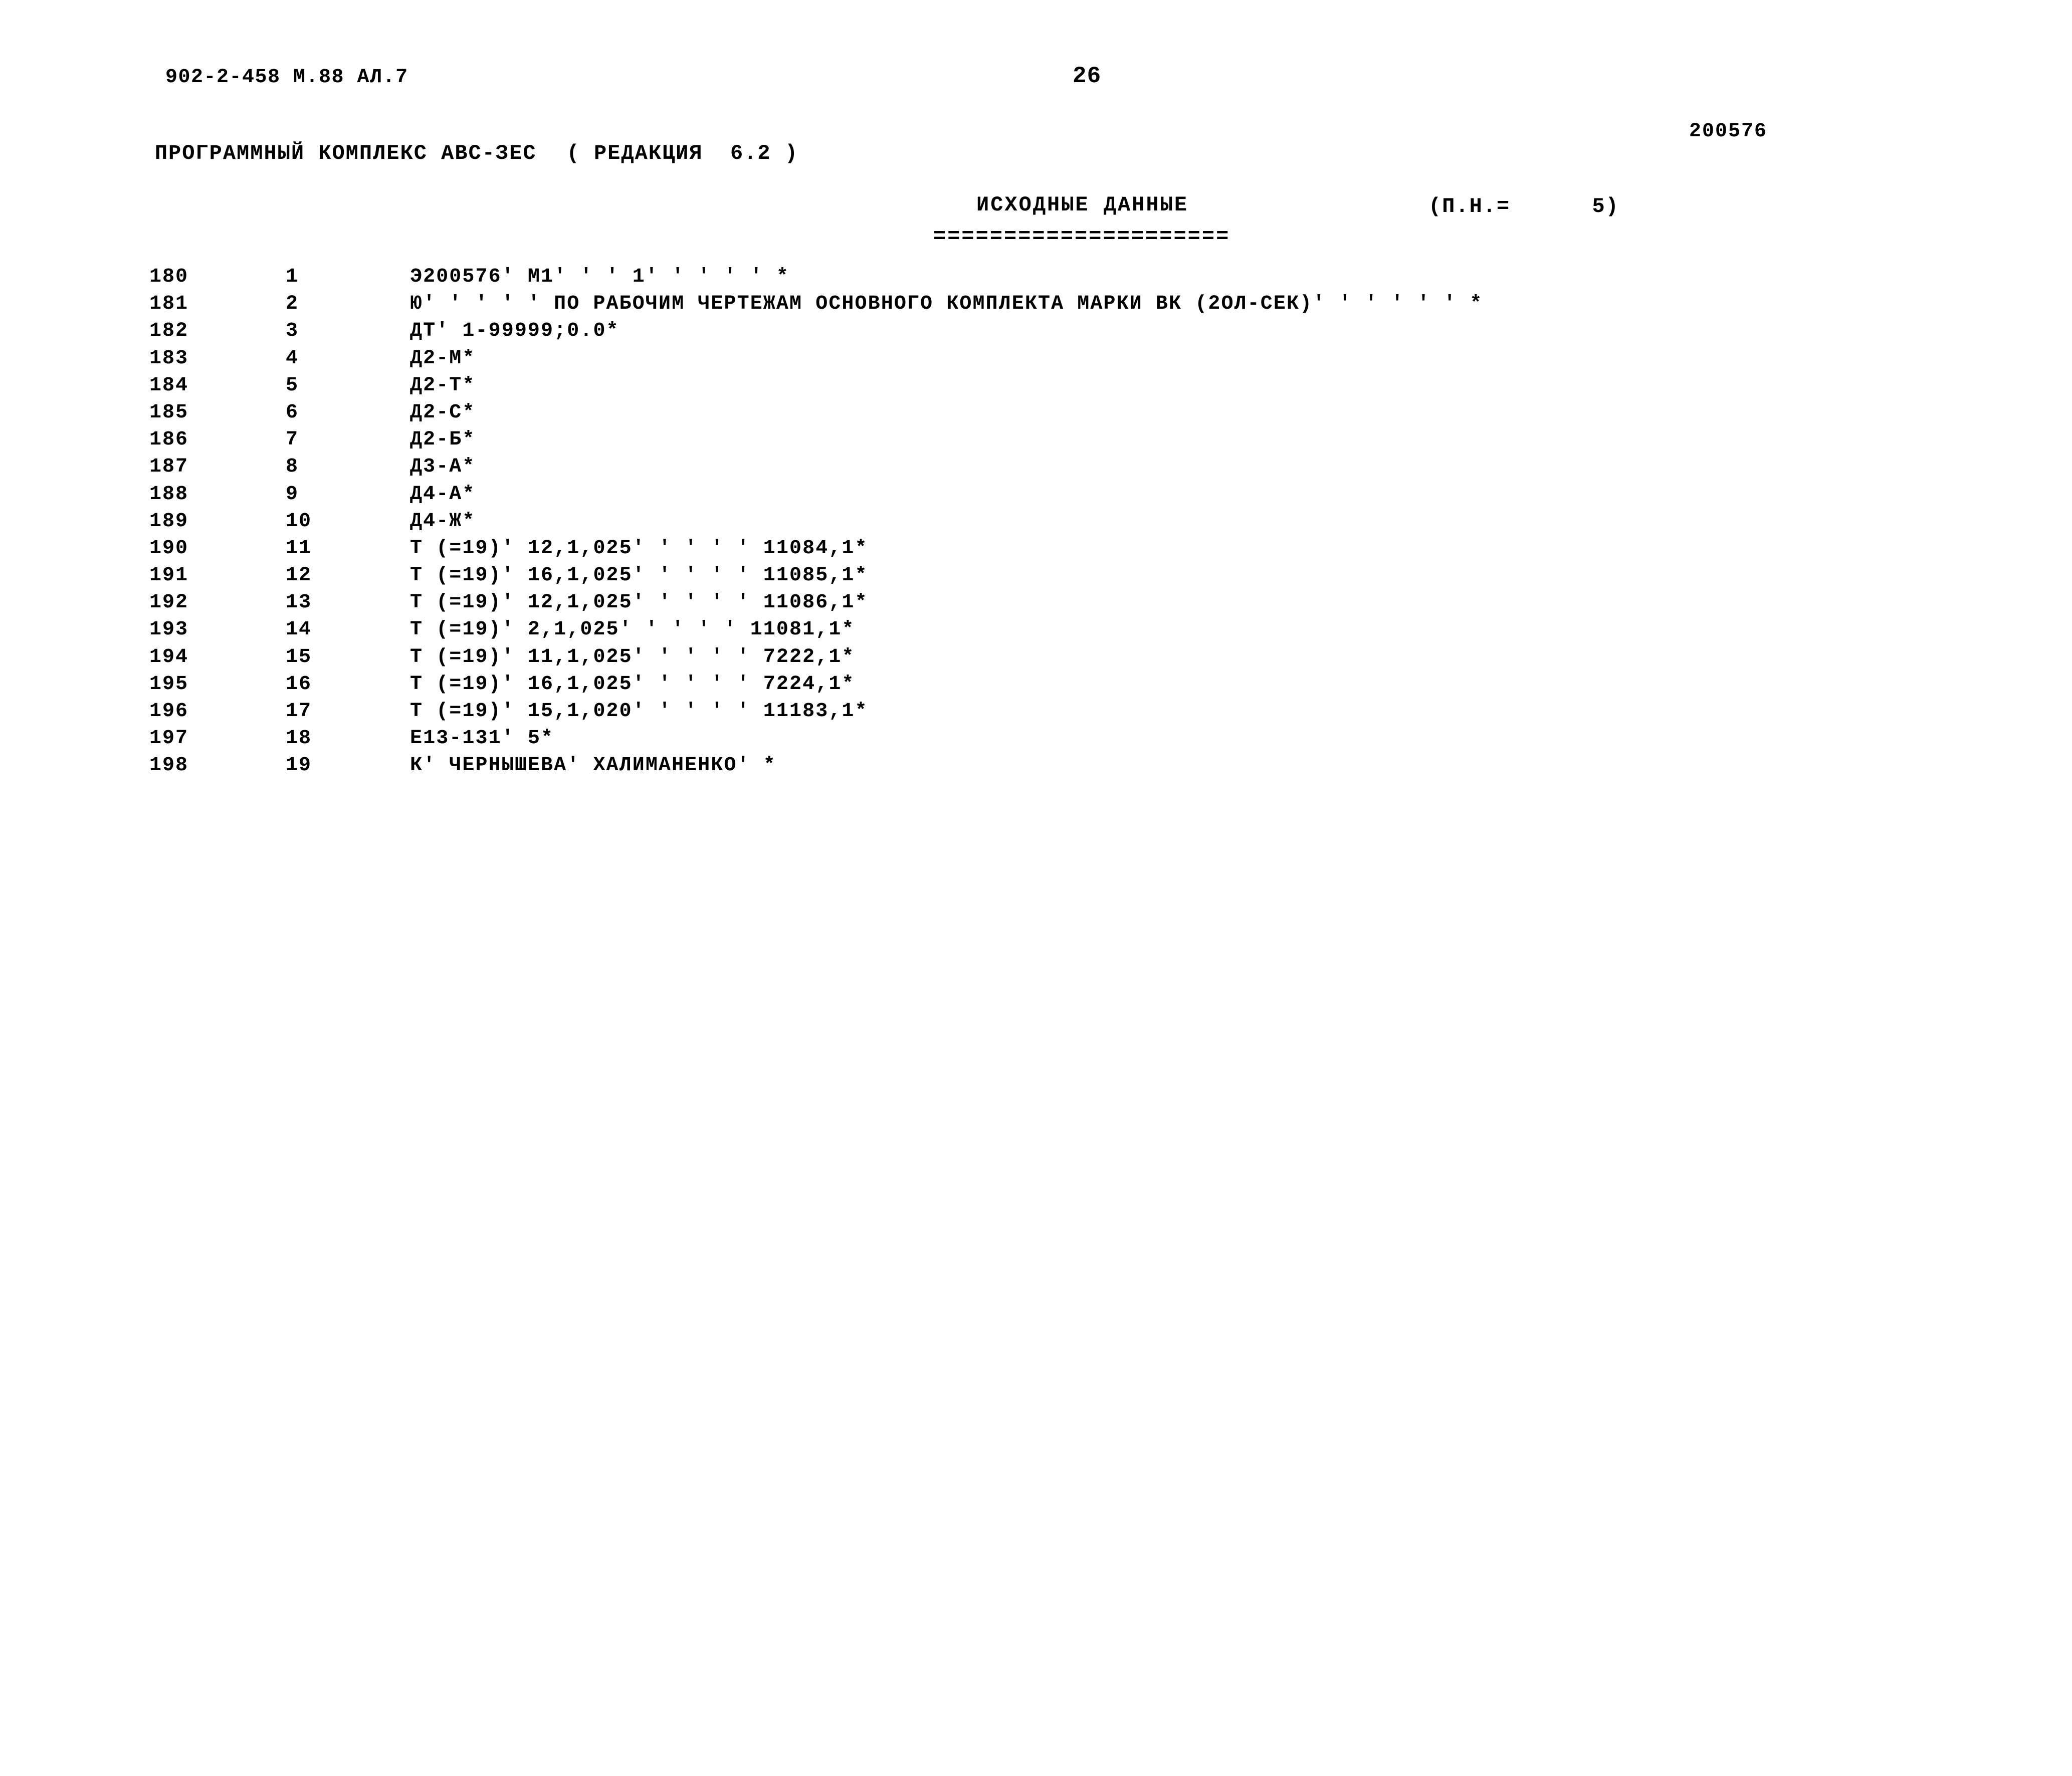 The height and width of the screenshot is (1776, 2072). I want to click on listing-row-index: 2, so click(292, 304).